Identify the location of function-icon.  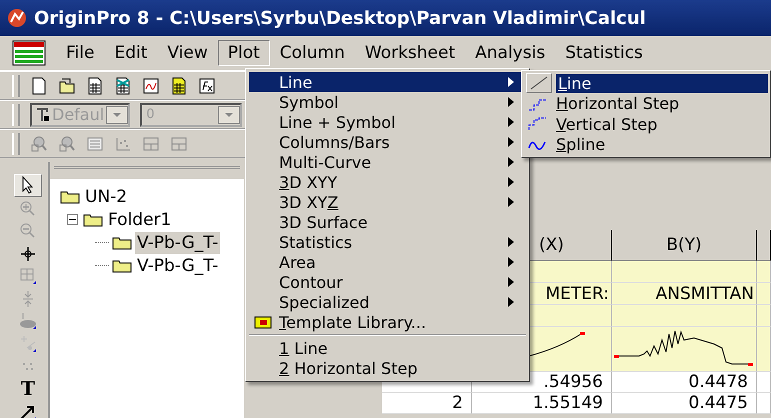
(207, 85).